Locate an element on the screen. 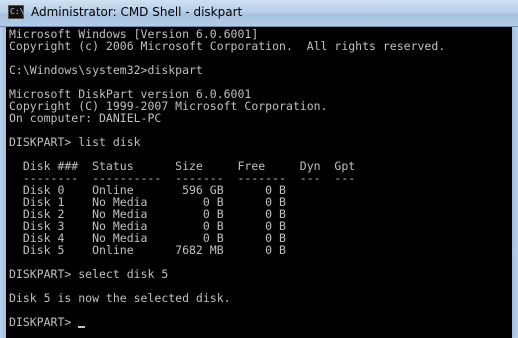 The image size is (518, 338). console-line-text: On computer: DANIEL-PC is located at coordinates (85, 118).